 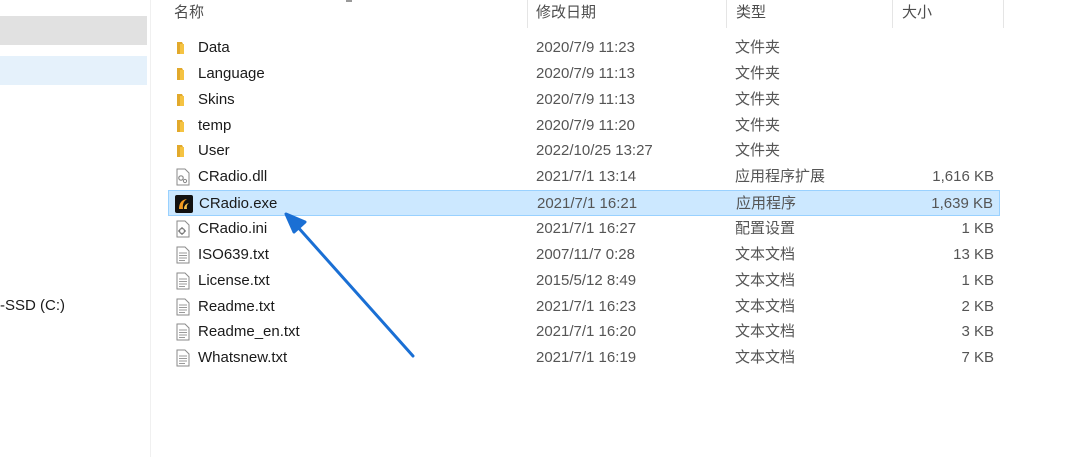 What do you see at coordinates (73, 30) in the screenshot?
I see `nav-item-hovered` at bounding box center [73, 30].